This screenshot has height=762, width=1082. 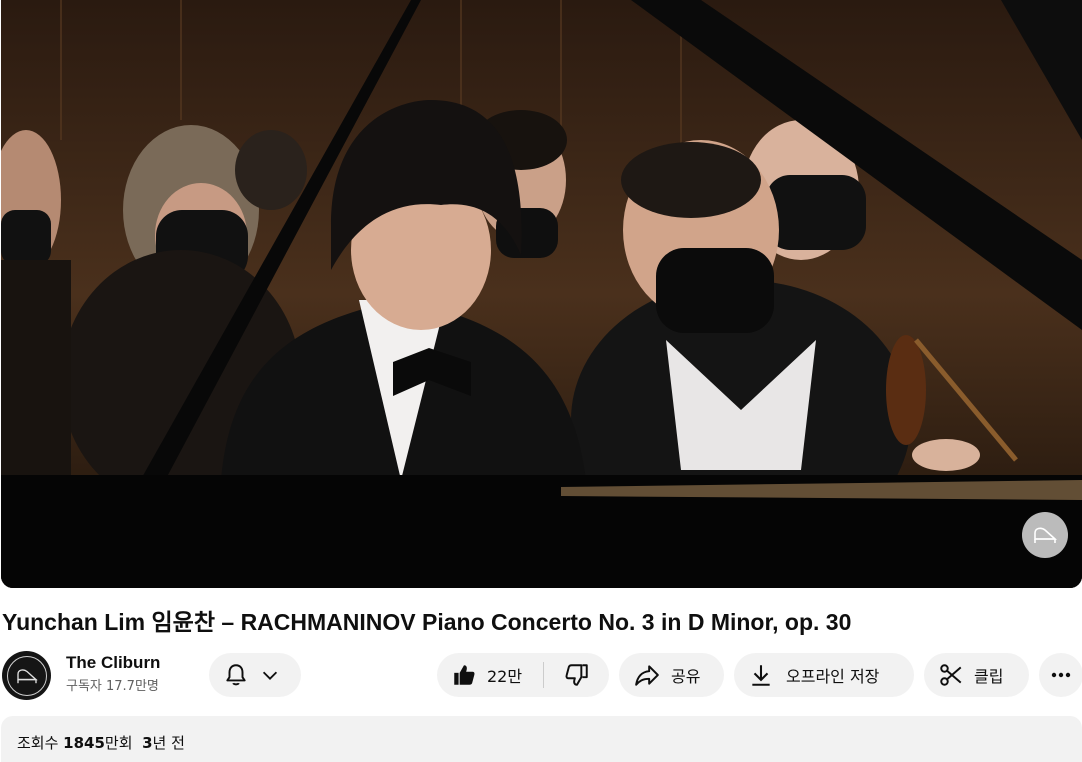 I want to click on more-horizontal-icon, so click(x=1061, y=675).